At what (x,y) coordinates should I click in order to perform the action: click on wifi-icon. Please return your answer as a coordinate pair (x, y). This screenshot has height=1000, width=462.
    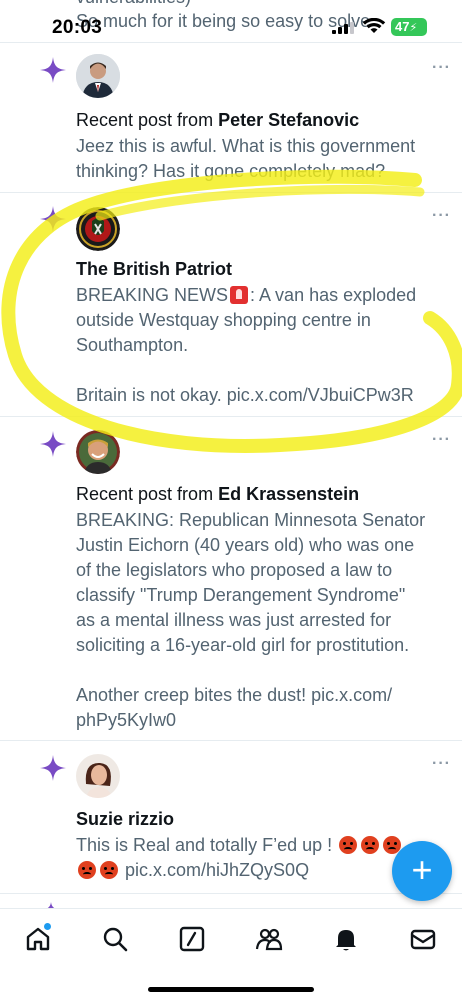
    Looking at the image, I should click on (374, 25).